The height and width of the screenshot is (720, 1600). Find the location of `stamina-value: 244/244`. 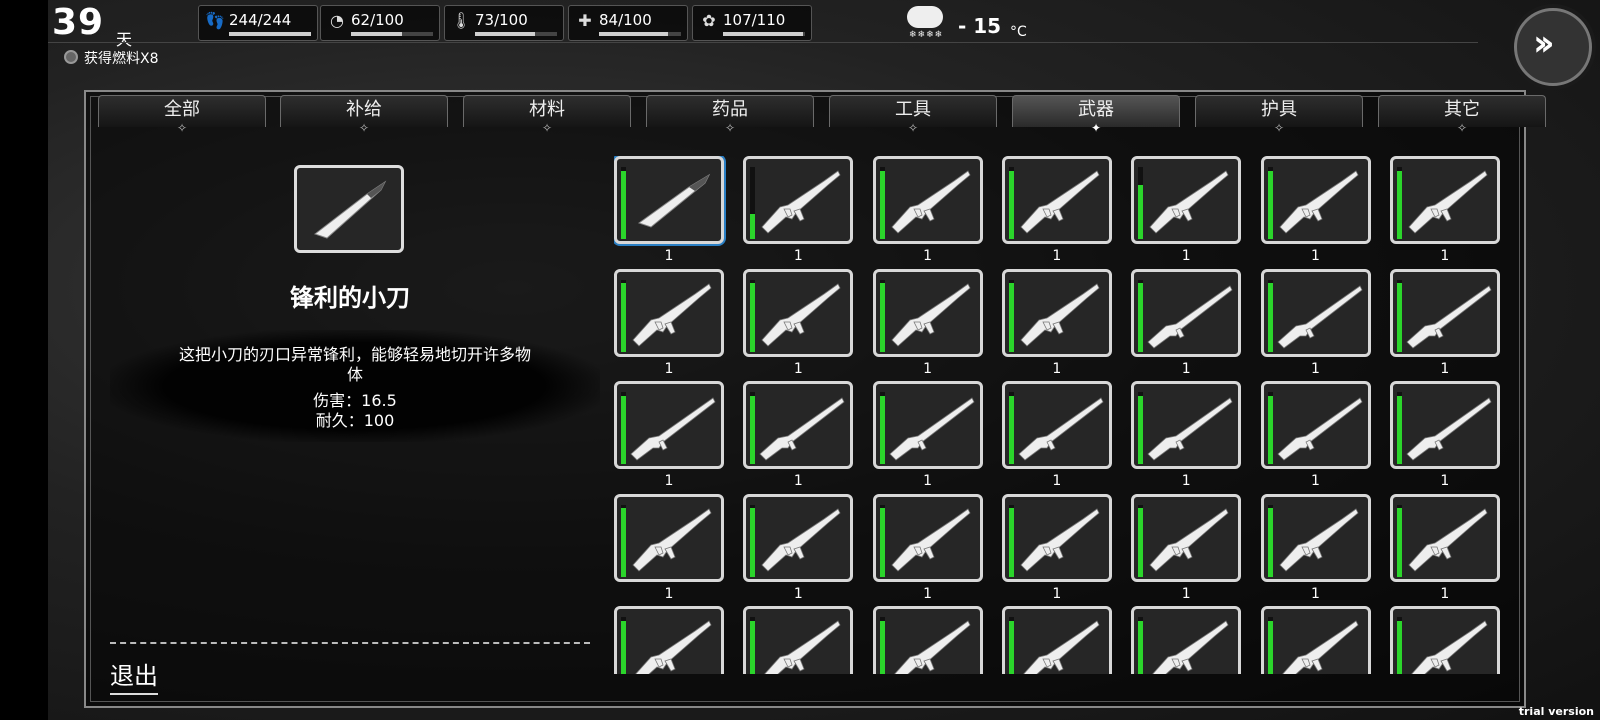

stamina-value: 244/244 is located at coordinates (260, 20).